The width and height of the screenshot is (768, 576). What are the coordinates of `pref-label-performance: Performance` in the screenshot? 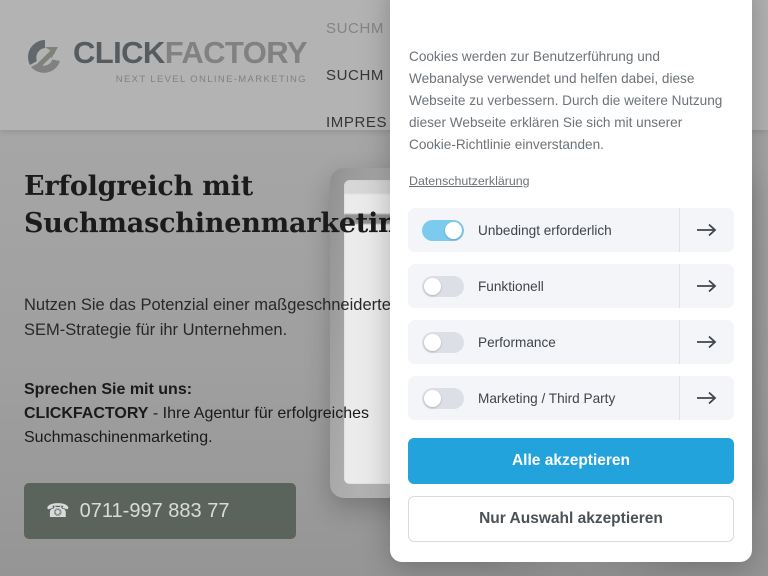 It's located at (517, 342).